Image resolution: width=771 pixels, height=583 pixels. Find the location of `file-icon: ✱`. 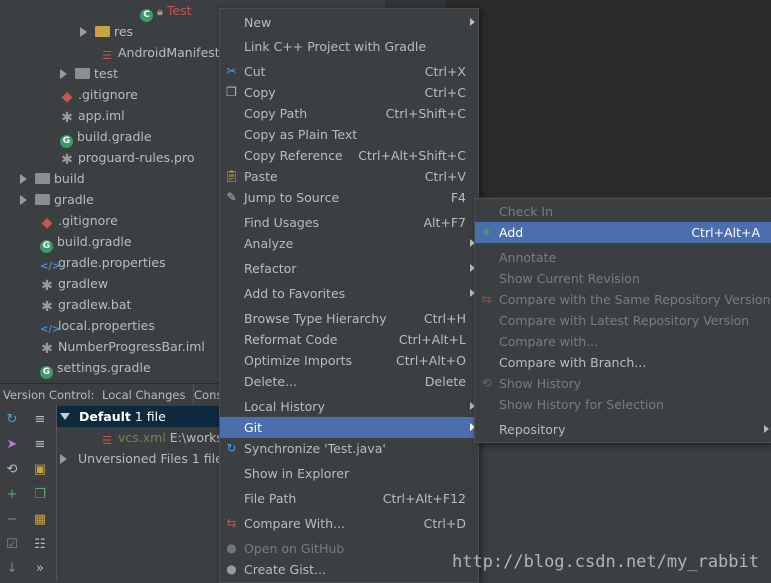

file-icon: ✱ is located at coordinates (67, 160).